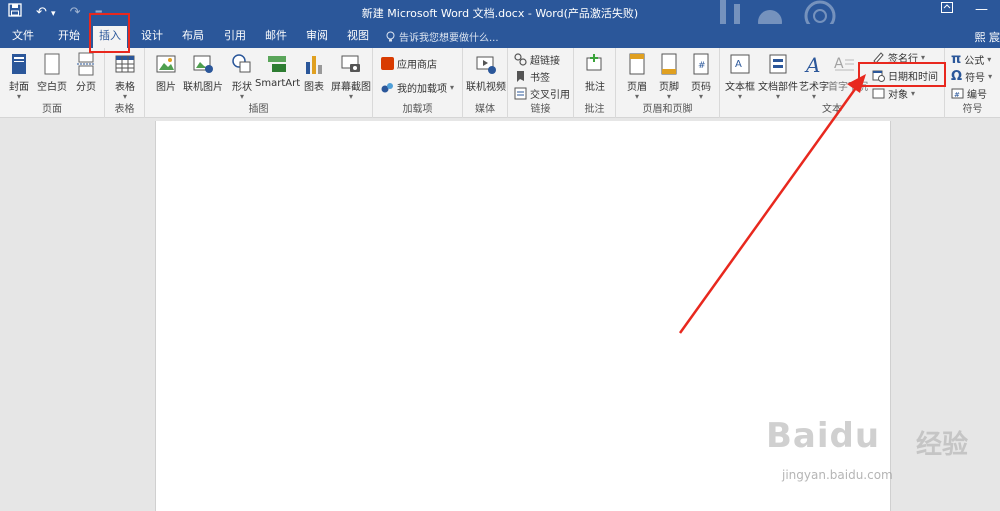  I want to click on smartart-button: SmartArt, so click(277, 74).